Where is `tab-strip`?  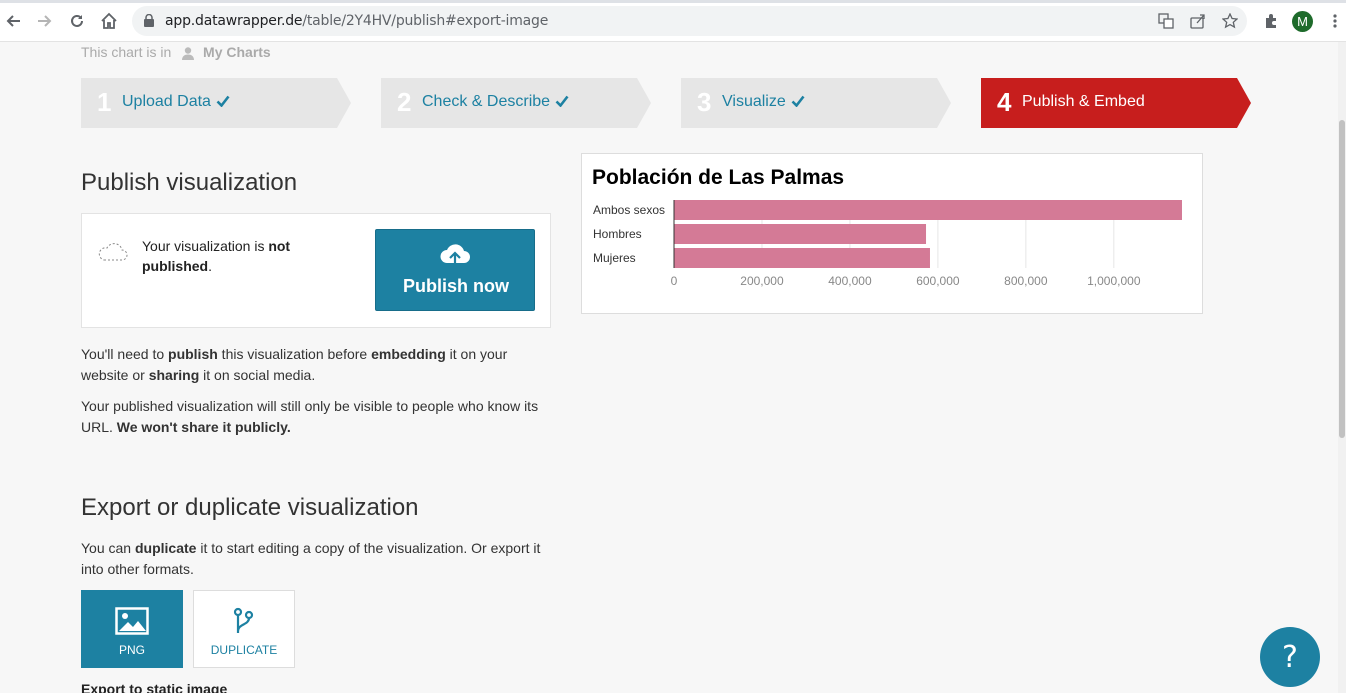
tab-strip is located at coordinates (673, 1).